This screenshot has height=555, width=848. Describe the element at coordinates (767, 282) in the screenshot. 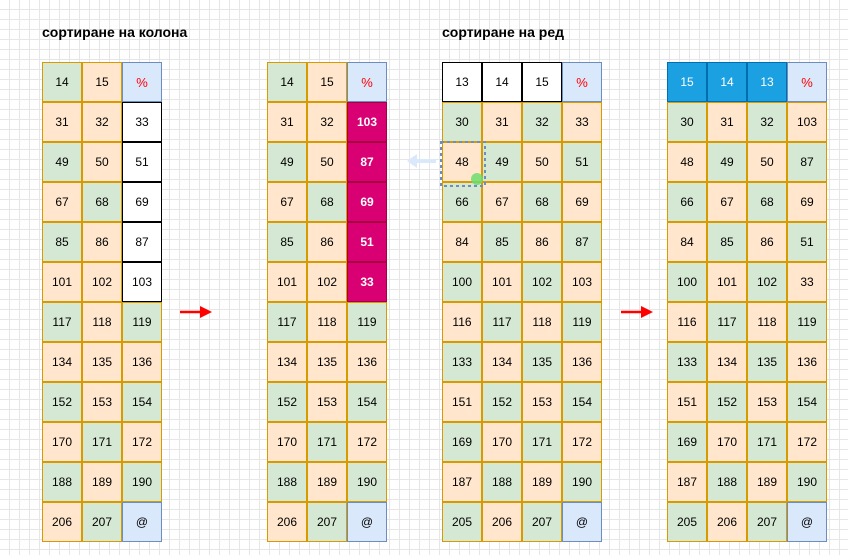

I see `table-cell: 102` at that location.